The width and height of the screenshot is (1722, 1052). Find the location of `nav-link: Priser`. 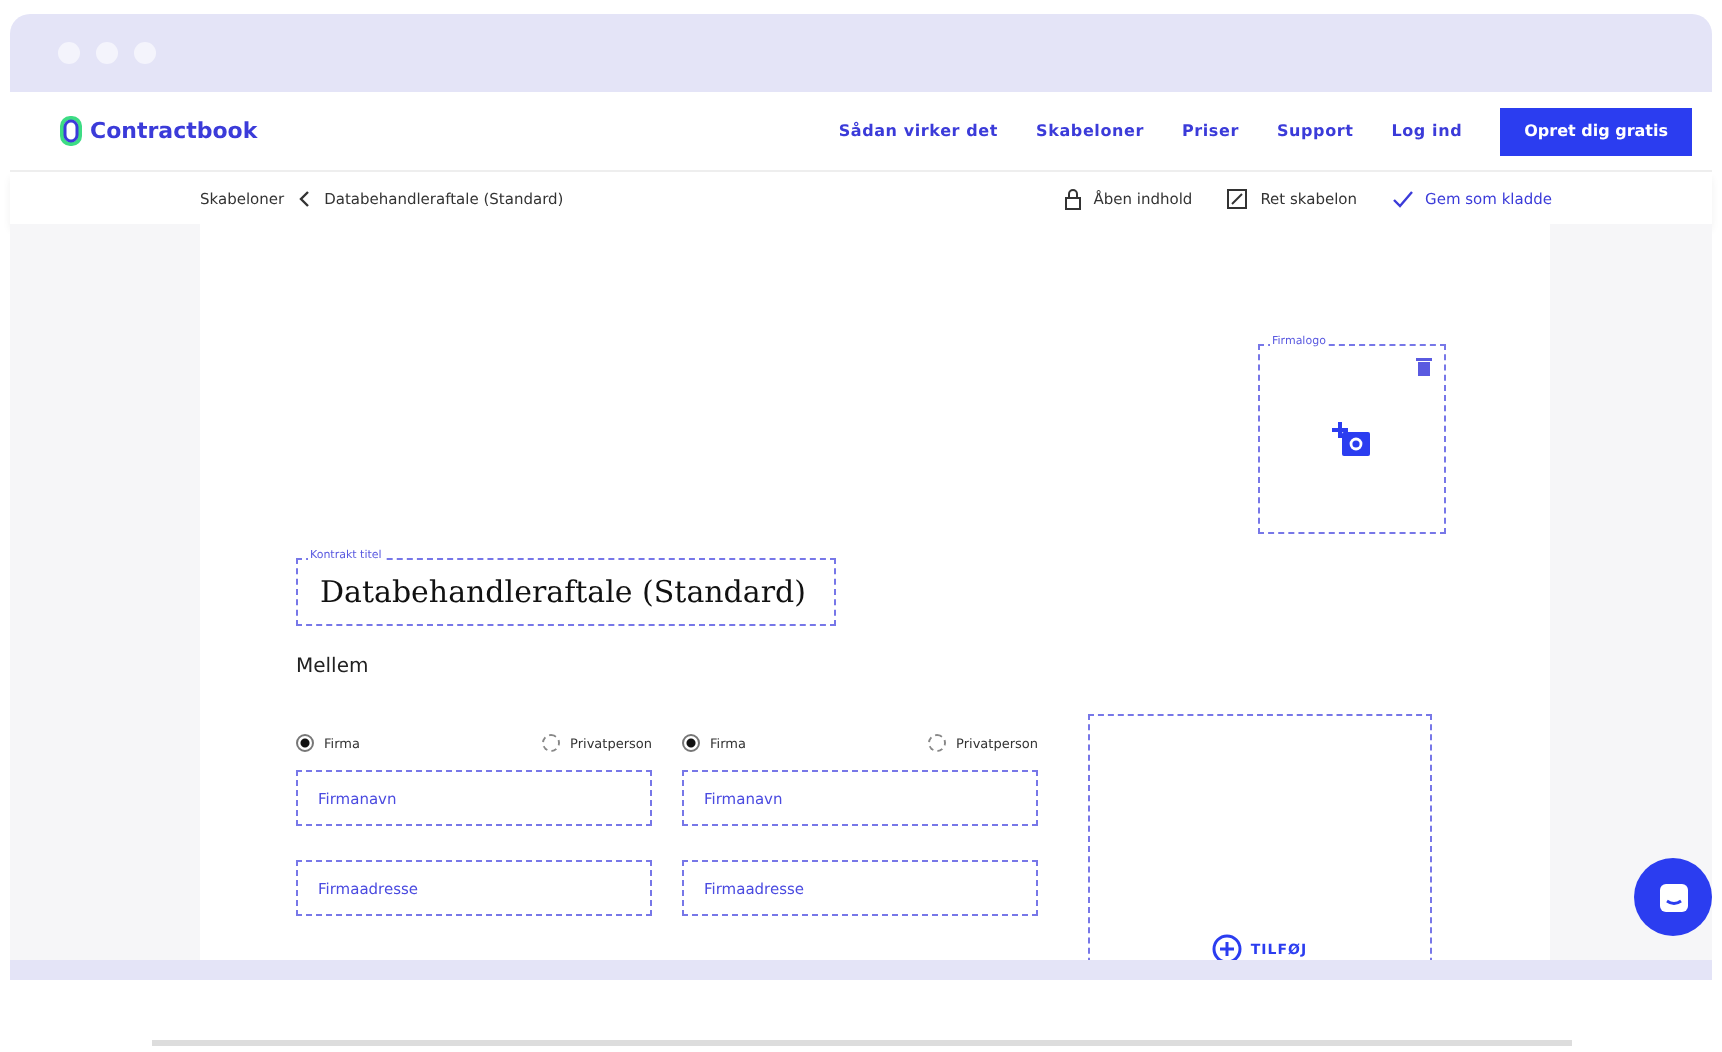

nav-link: Priser is located at coordinates (1210, 131).